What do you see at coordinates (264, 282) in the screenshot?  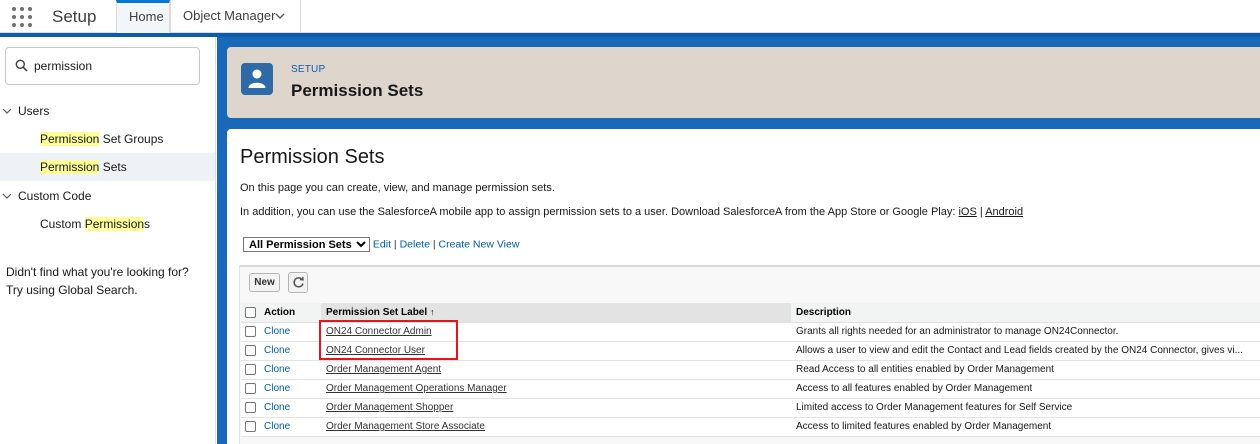 I see `new-button: New` at bounding box center [264, 282].